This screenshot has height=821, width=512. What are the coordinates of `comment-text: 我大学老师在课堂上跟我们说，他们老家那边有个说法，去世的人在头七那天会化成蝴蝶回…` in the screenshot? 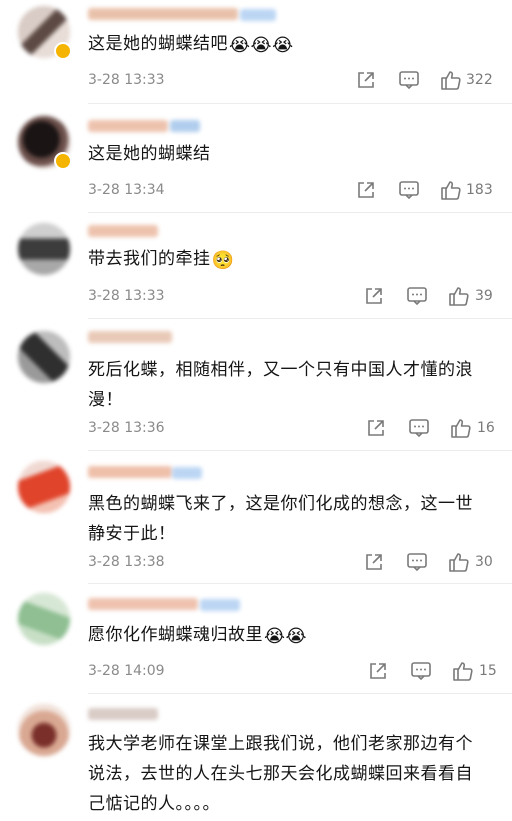 It's located at (280, 774).